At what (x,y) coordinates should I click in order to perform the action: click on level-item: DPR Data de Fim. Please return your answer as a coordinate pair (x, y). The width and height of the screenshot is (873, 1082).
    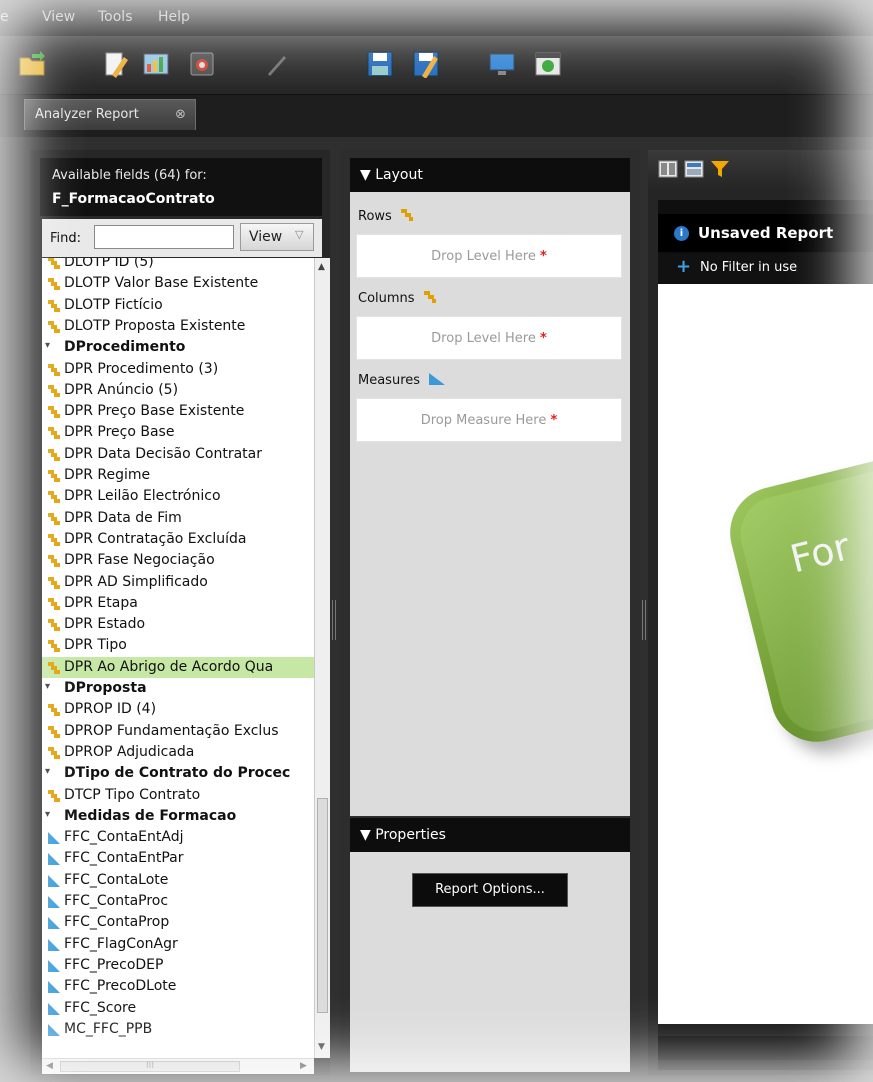
    Looking at the image, I should click on (178, 518).